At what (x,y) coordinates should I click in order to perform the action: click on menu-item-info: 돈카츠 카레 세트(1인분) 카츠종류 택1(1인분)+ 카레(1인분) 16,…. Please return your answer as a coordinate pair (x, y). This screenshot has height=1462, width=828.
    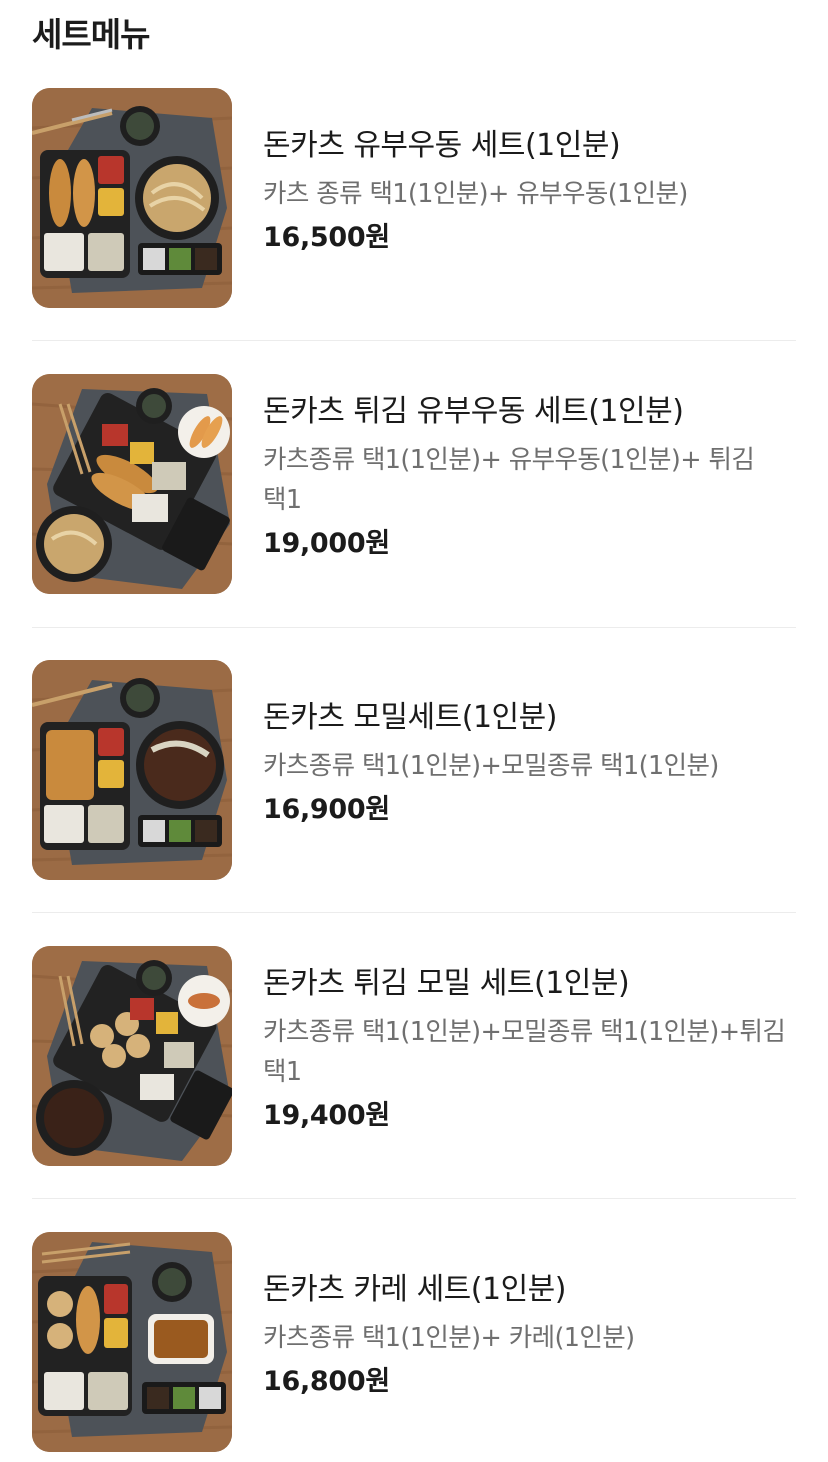
    Looking at the image, I should click on (529, 1336).